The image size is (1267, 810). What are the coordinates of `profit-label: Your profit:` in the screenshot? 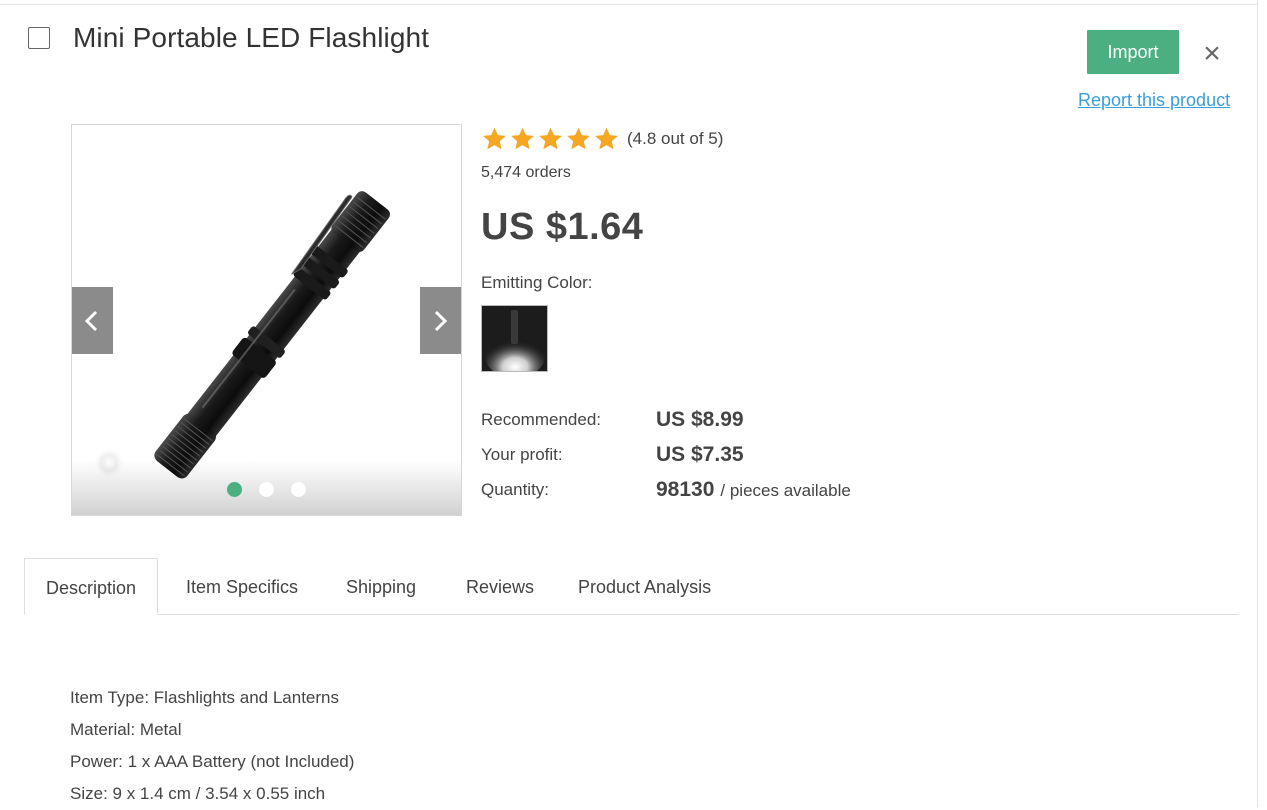 It's located at (522, 454).